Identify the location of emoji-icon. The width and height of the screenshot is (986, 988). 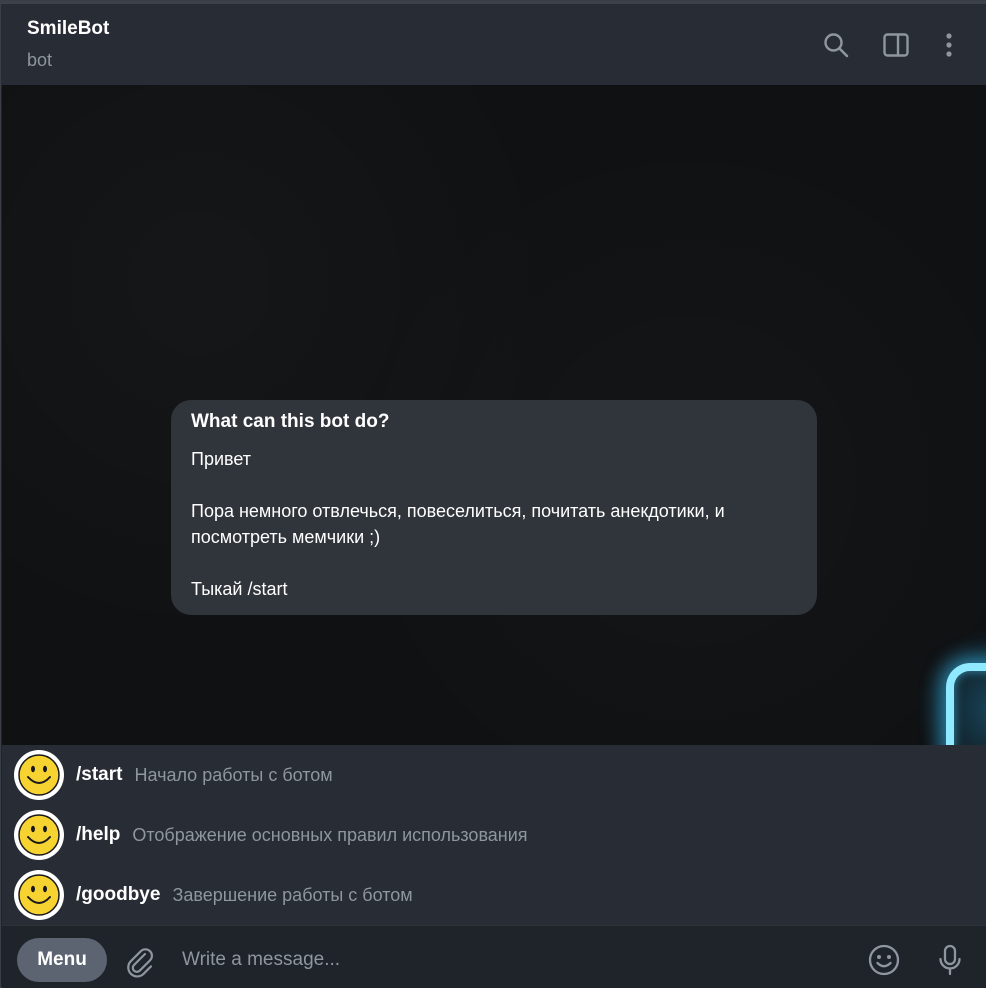
(884, 960).